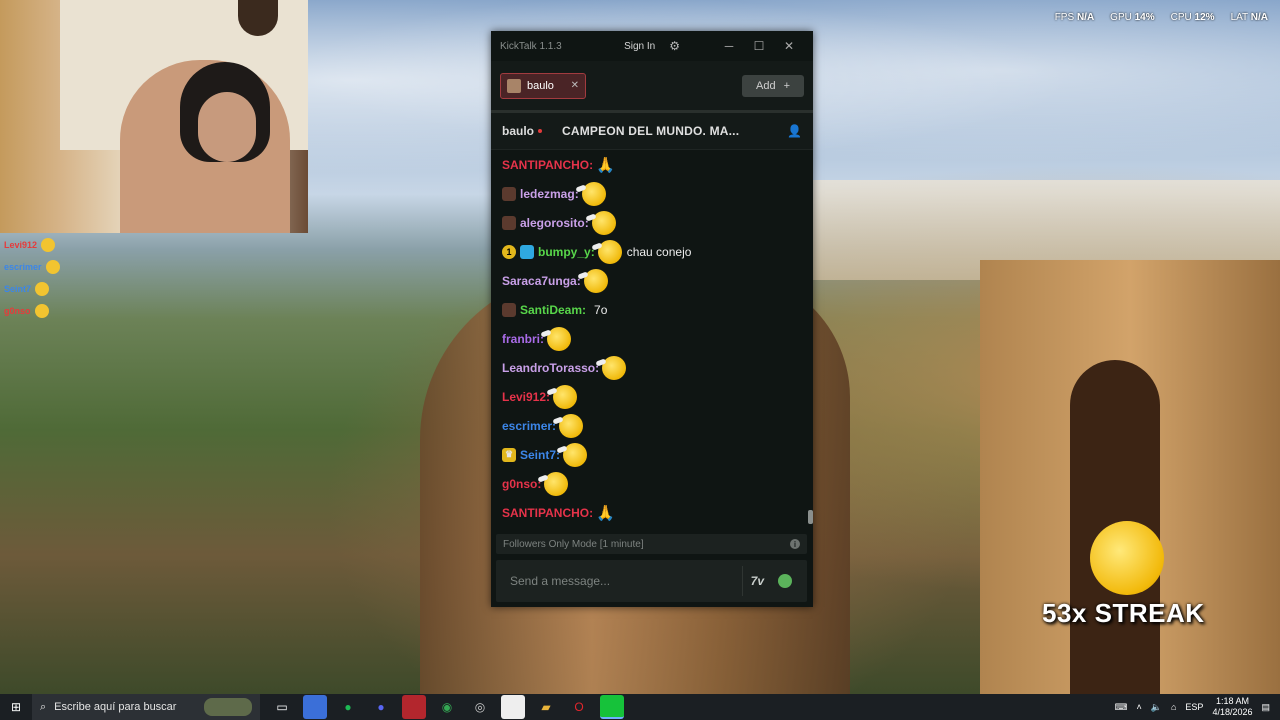 The image size is (1280, 720). I want to click on user-icon: 👤, so click(794, 131).